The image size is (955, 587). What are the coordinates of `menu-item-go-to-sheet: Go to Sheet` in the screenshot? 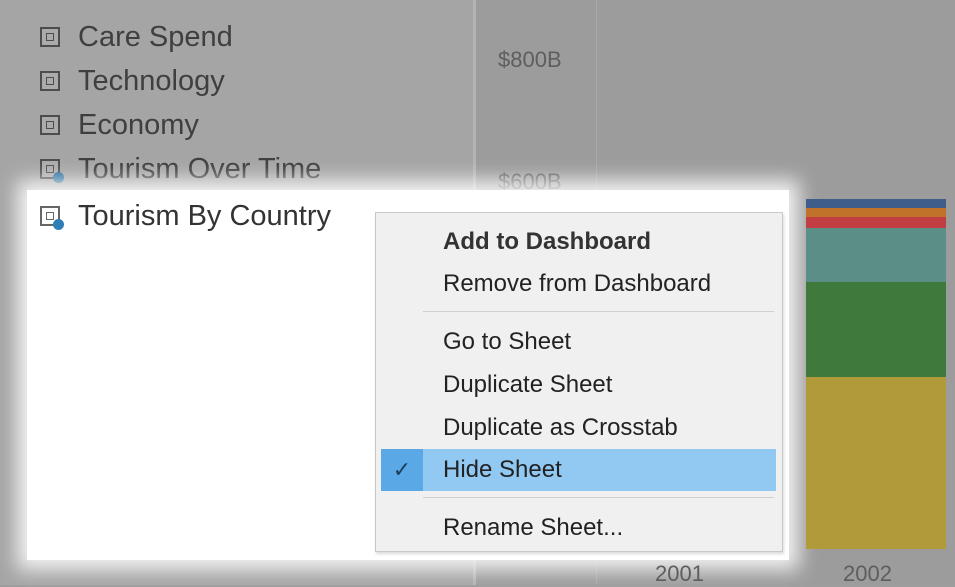 It's located at (579, 342).